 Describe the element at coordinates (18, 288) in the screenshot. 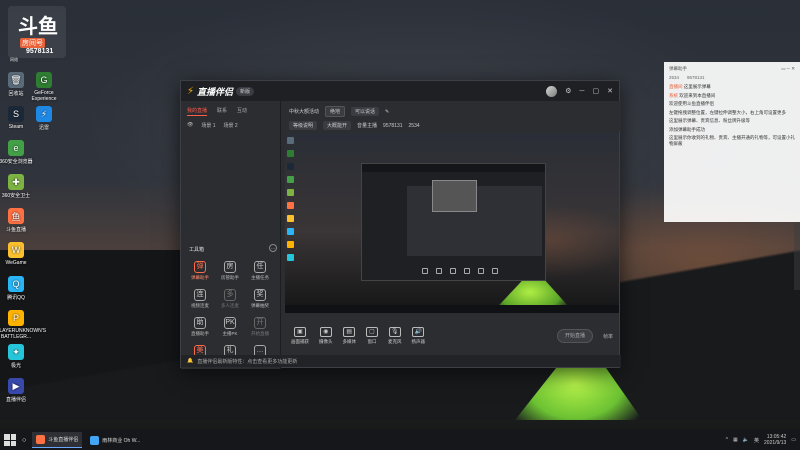

I see `desktop-icon: Q 腾讯QQ` at that location.